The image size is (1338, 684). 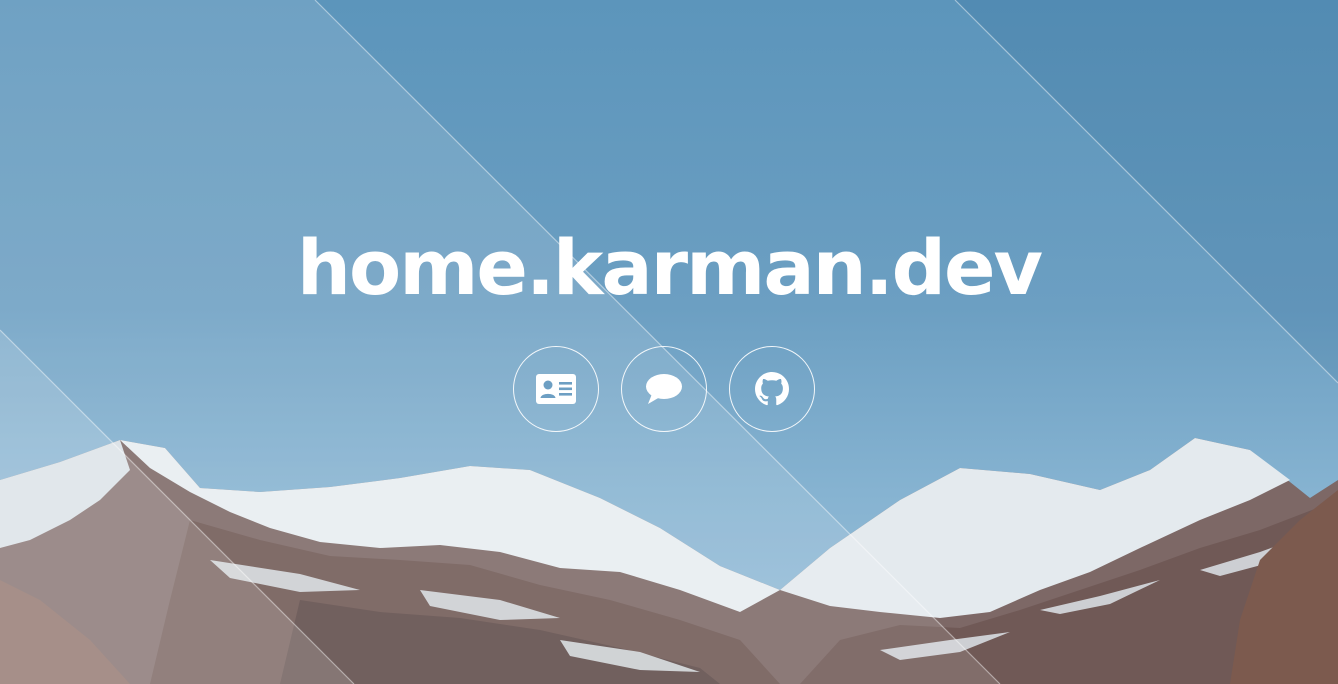 I want to click on speech-bubble-icon, so click(x=664, y=389).